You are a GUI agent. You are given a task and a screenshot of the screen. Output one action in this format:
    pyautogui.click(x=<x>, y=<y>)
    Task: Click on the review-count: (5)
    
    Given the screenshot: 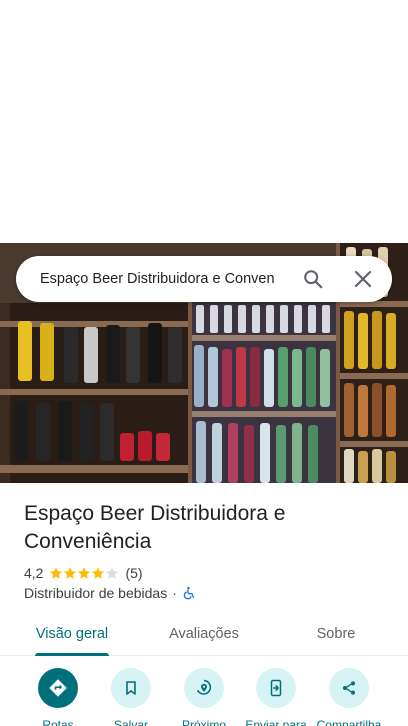 What is the action you would take?
    pyautogui.click(x=133, y=573)
    